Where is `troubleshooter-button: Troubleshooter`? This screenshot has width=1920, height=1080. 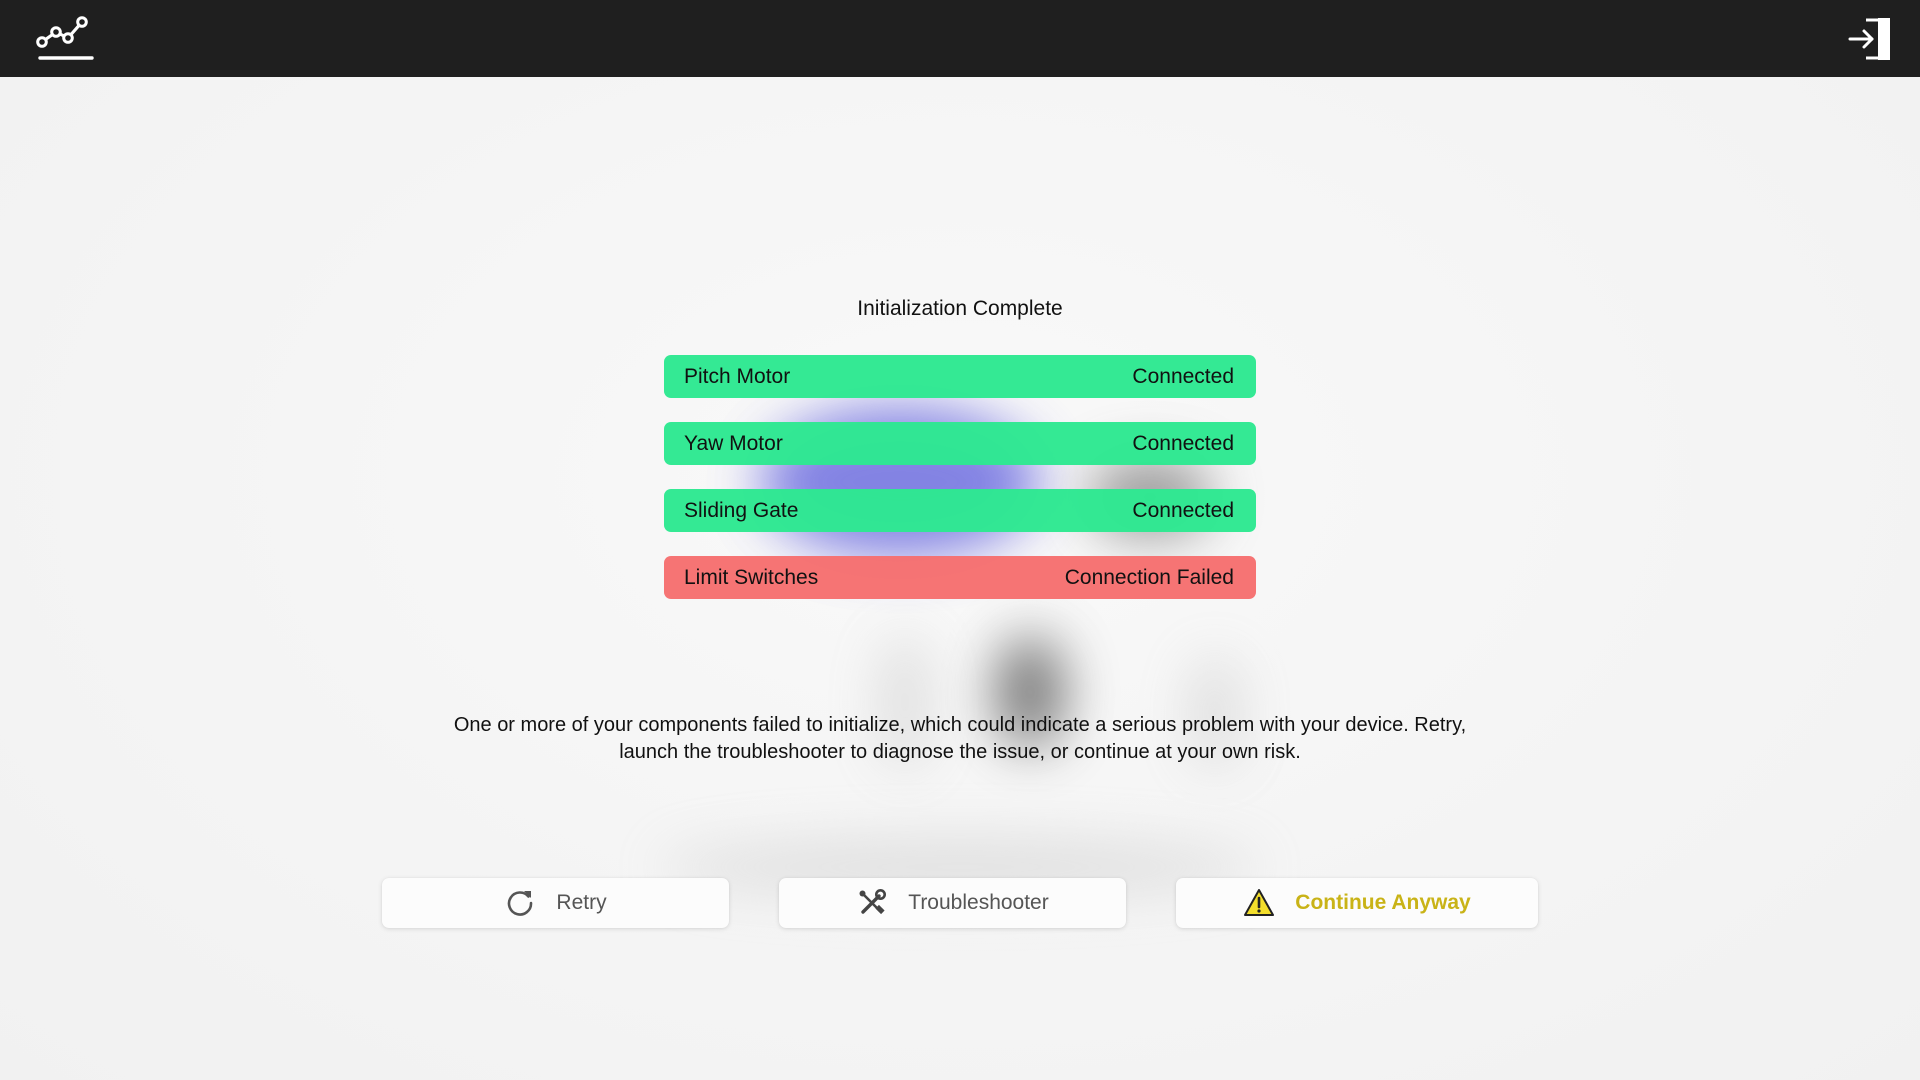
troubleshooter-button: Troubleshooter is located at coordinates (952, 903).